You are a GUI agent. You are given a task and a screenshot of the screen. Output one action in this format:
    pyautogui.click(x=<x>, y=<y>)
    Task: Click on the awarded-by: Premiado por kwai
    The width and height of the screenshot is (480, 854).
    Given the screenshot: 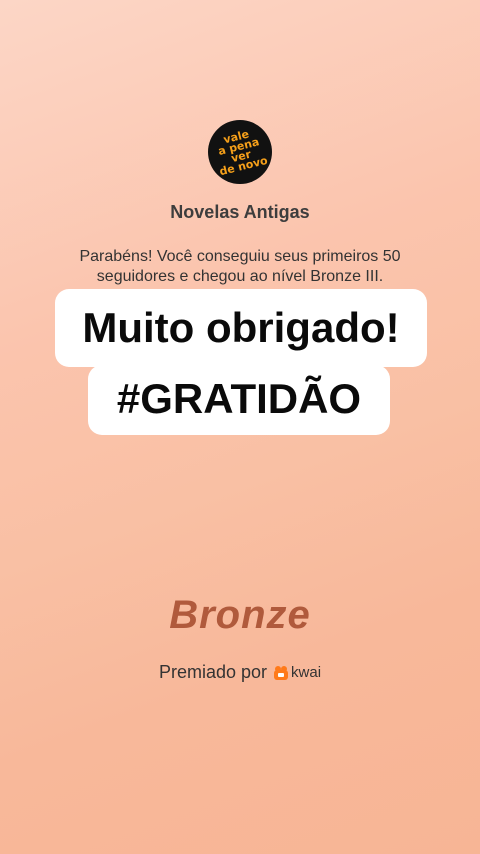 What is the action you would take?
    pyautogui.click(x=240, y=672)
    